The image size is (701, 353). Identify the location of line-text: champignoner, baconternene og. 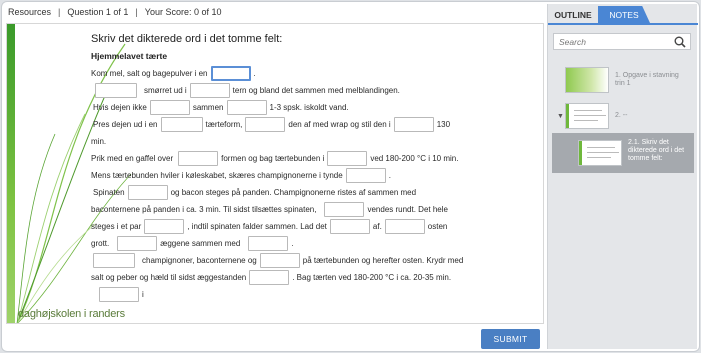
(199, 260).